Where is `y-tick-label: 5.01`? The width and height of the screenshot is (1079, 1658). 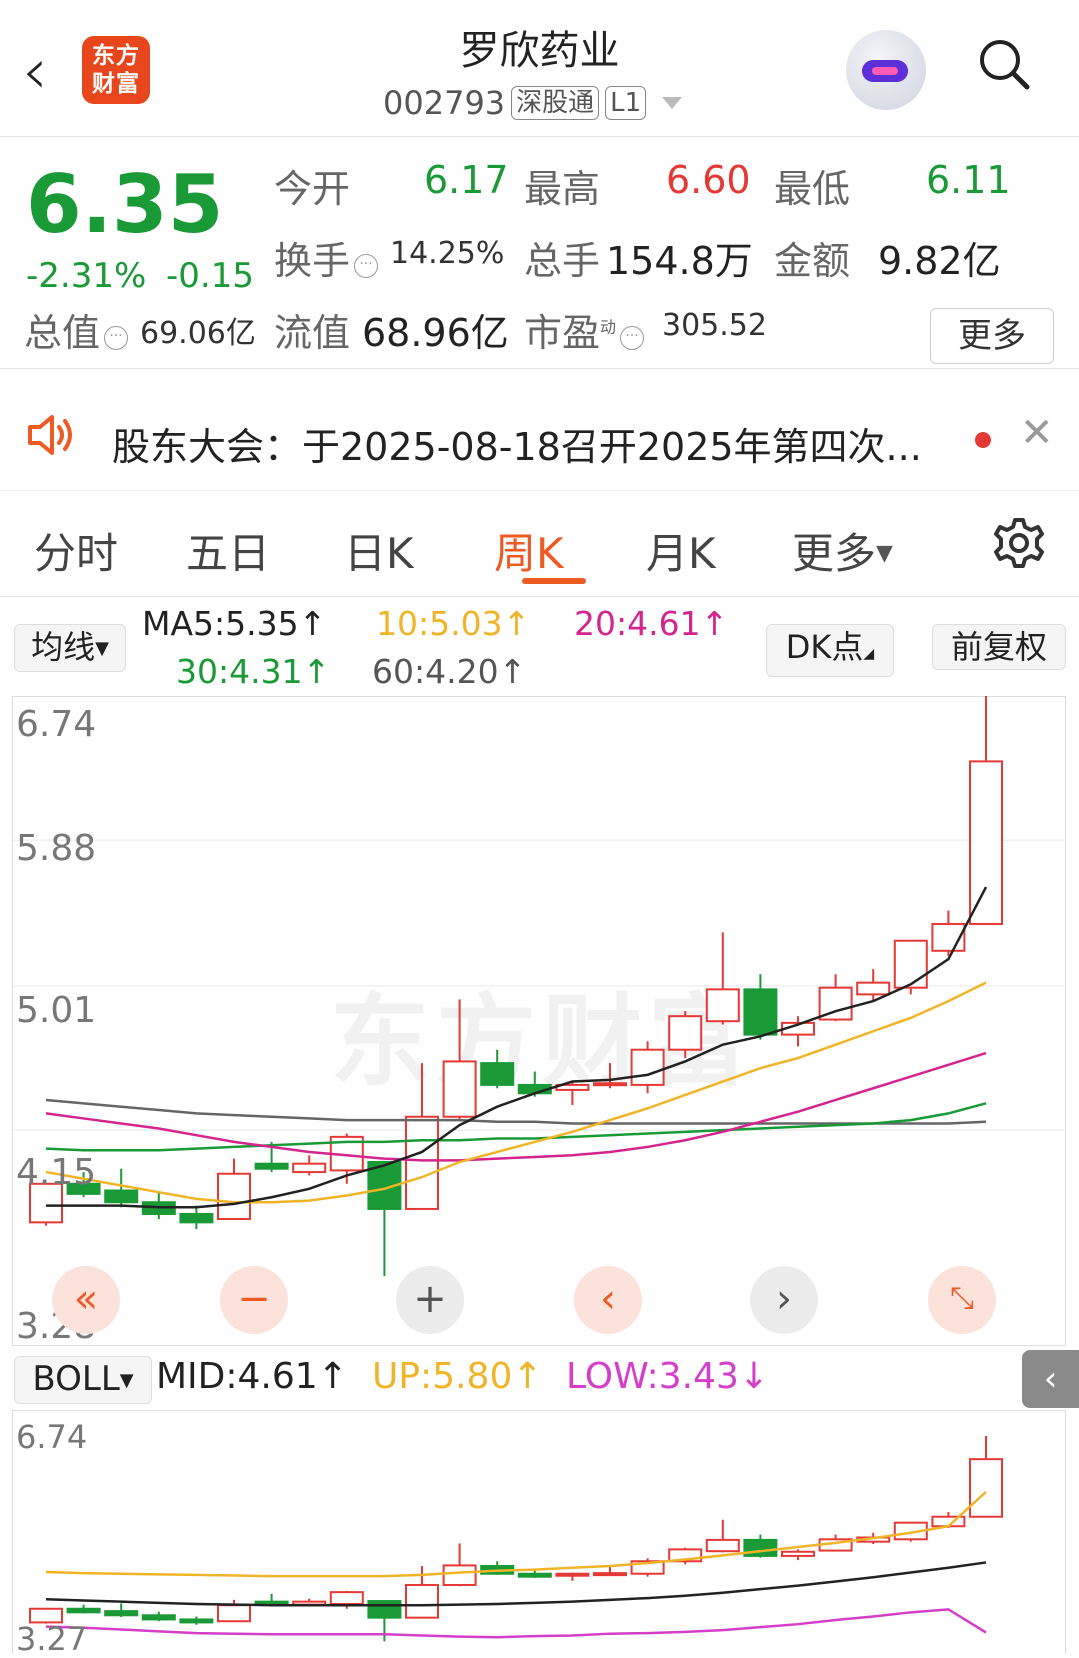
y-tick-label: 5.01 is located at coordinates (56, 1010).